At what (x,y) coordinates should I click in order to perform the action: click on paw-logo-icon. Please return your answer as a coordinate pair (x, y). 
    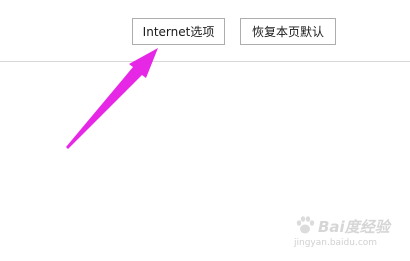
    Looking at the image, I should click on (305, 225).